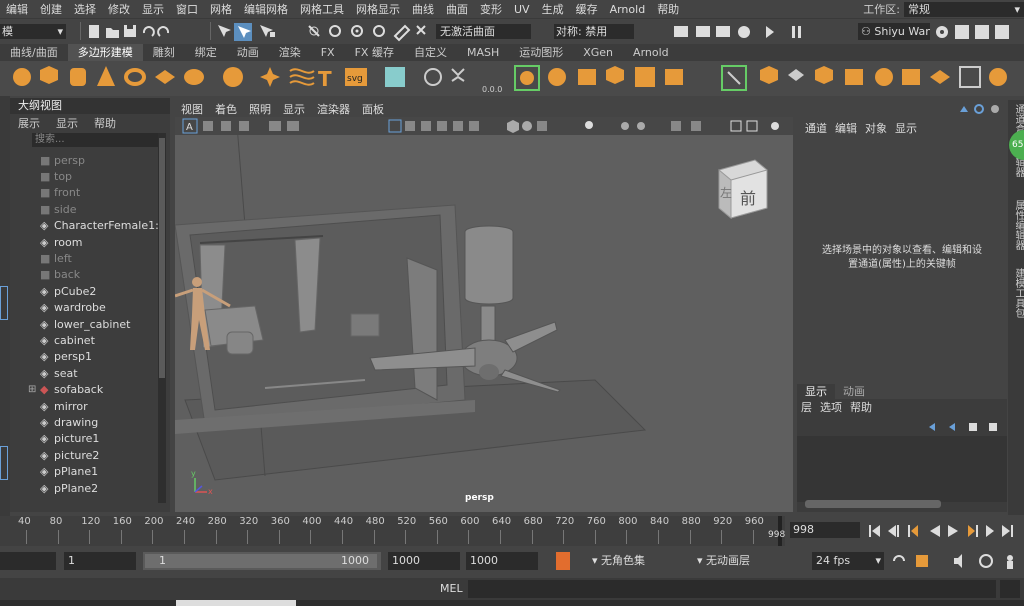 The height and width of the screenshot is (606, 1024). What do you see at coordinates (894, 31) in the screenshot?
I see `user-account-button: ⚇ Shiyu Wang` at bounding box center [894, 31].